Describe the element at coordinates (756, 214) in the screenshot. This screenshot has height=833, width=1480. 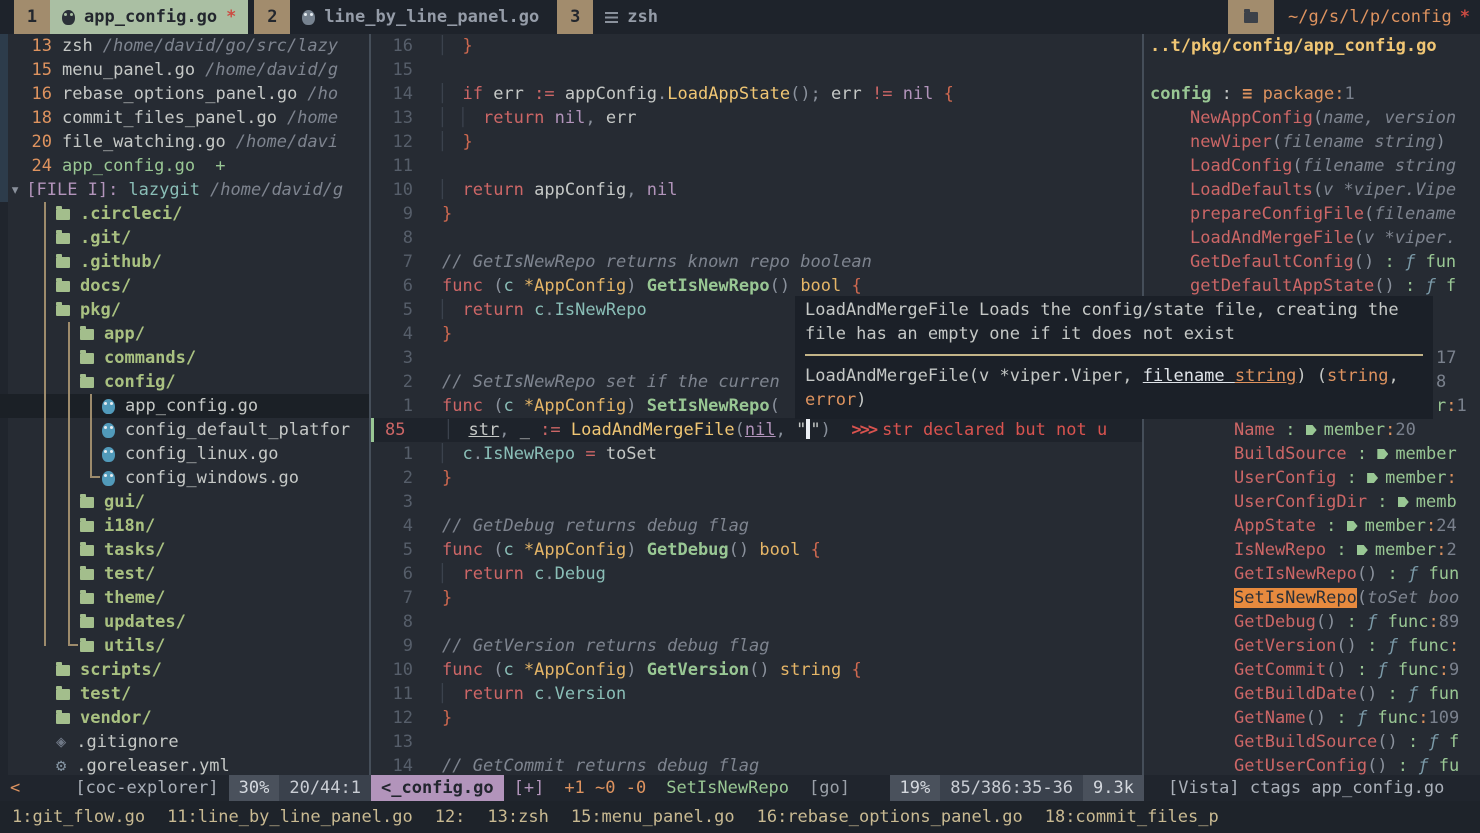
I see `code-line-9: 9}` at that location.